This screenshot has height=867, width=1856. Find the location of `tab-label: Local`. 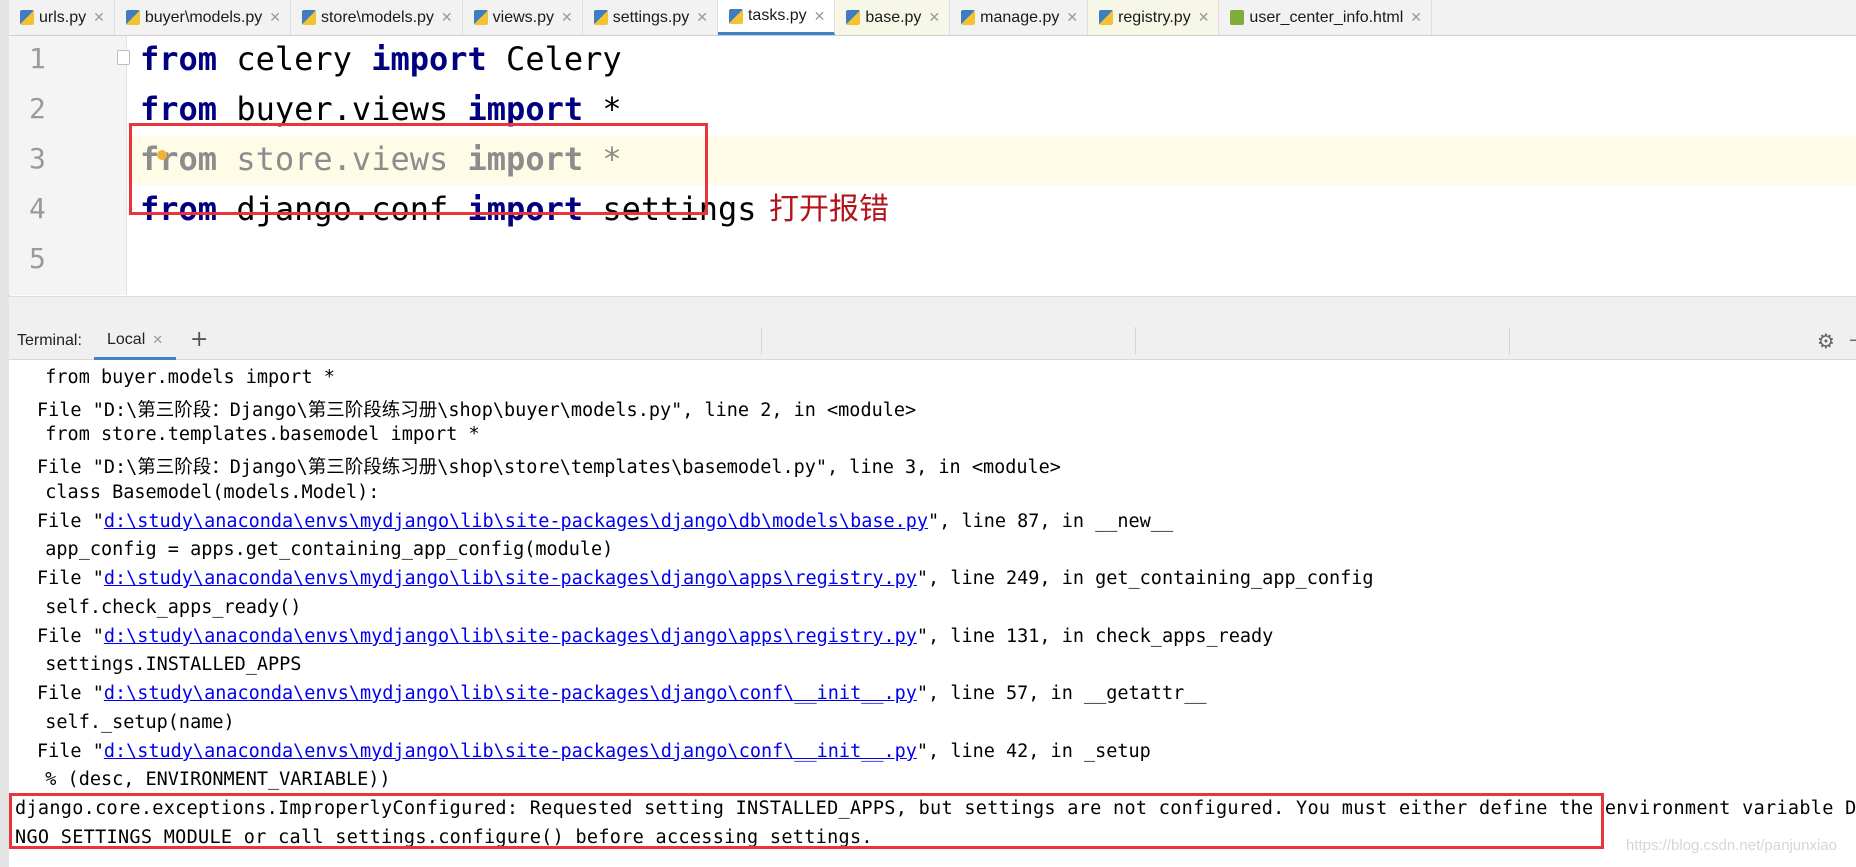

tab-label: Local is located at coordinates (126, 339).